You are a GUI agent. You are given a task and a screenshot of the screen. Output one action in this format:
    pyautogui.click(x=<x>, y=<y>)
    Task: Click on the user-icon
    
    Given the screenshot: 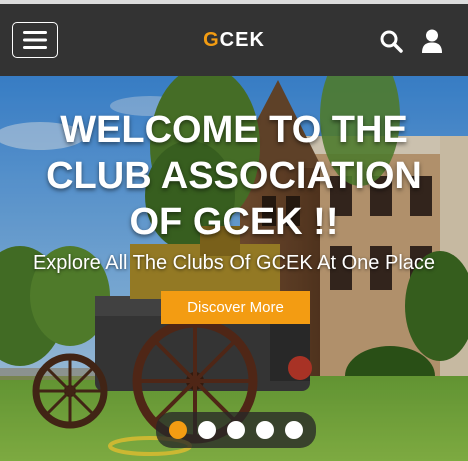 What is the action you would take?
    pyautogui.click(x=432, y=41)
    